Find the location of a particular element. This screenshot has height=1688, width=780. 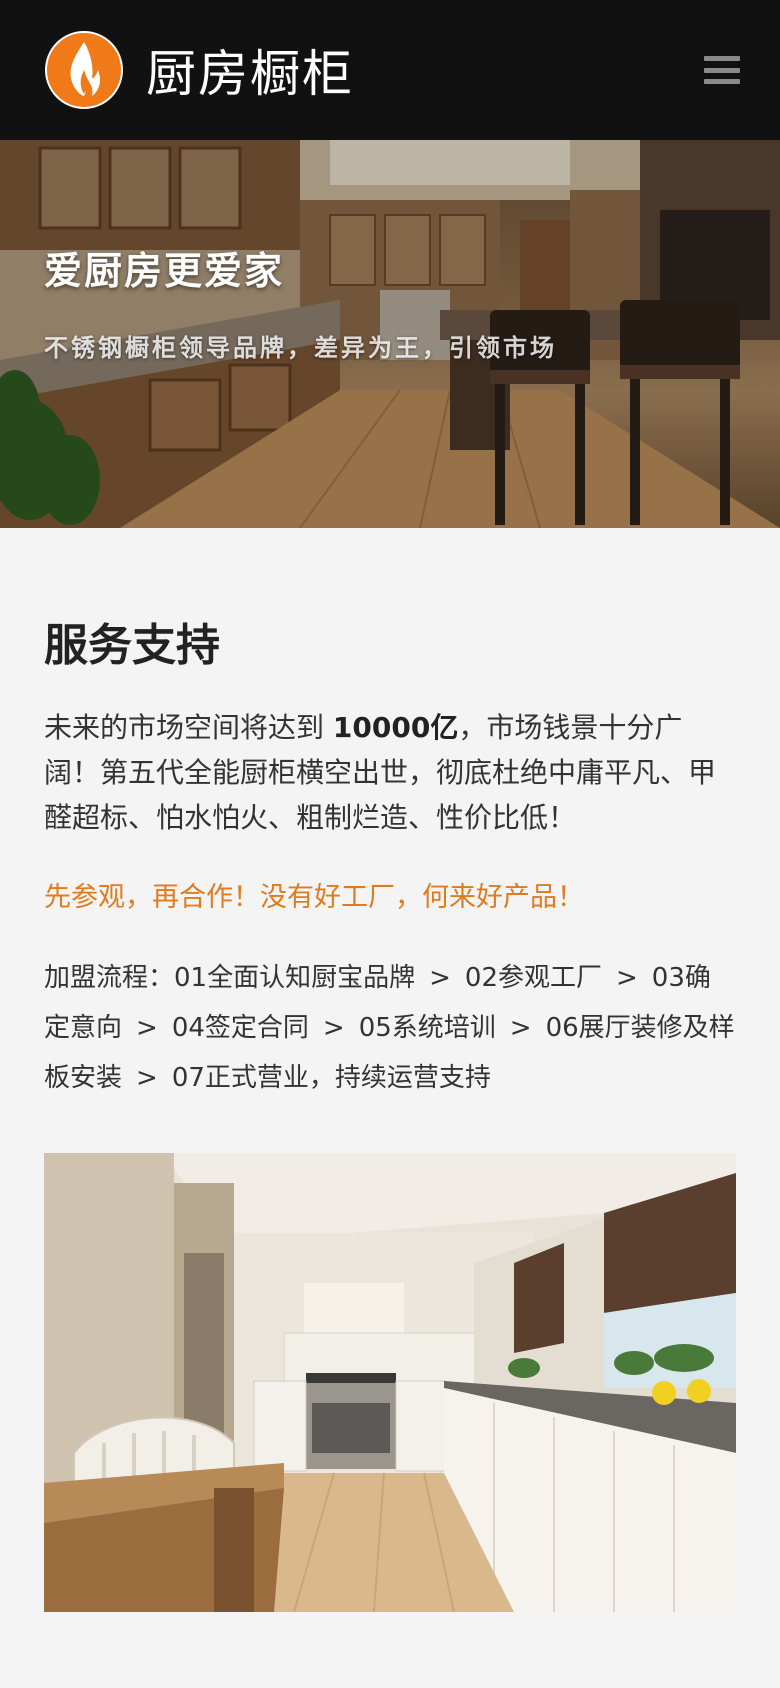

top-header: 厨房橱柜 is located at coordinates (390, 70).